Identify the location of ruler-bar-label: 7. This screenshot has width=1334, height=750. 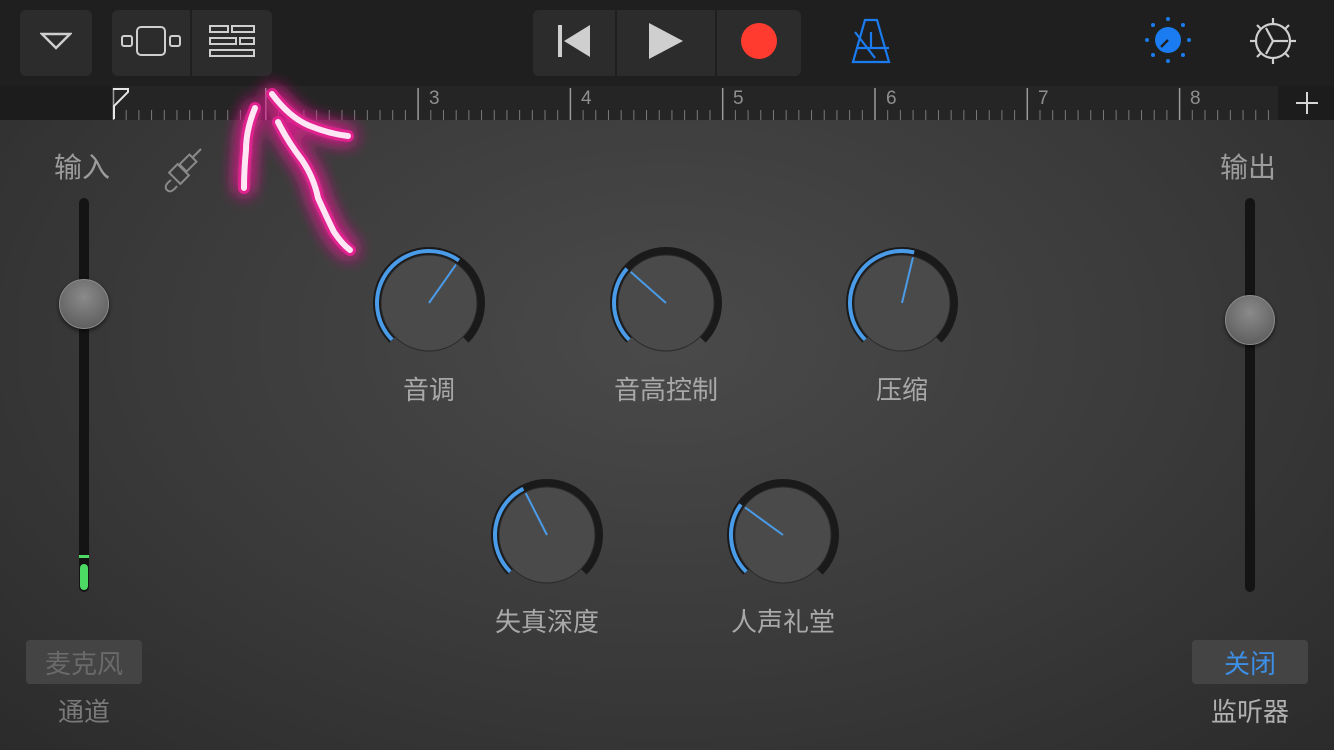
(1043, 98).